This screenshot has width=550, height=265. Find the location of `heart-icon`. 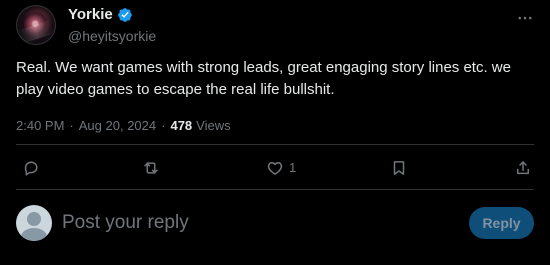

heart-icon is located at coordinates (275, 168).